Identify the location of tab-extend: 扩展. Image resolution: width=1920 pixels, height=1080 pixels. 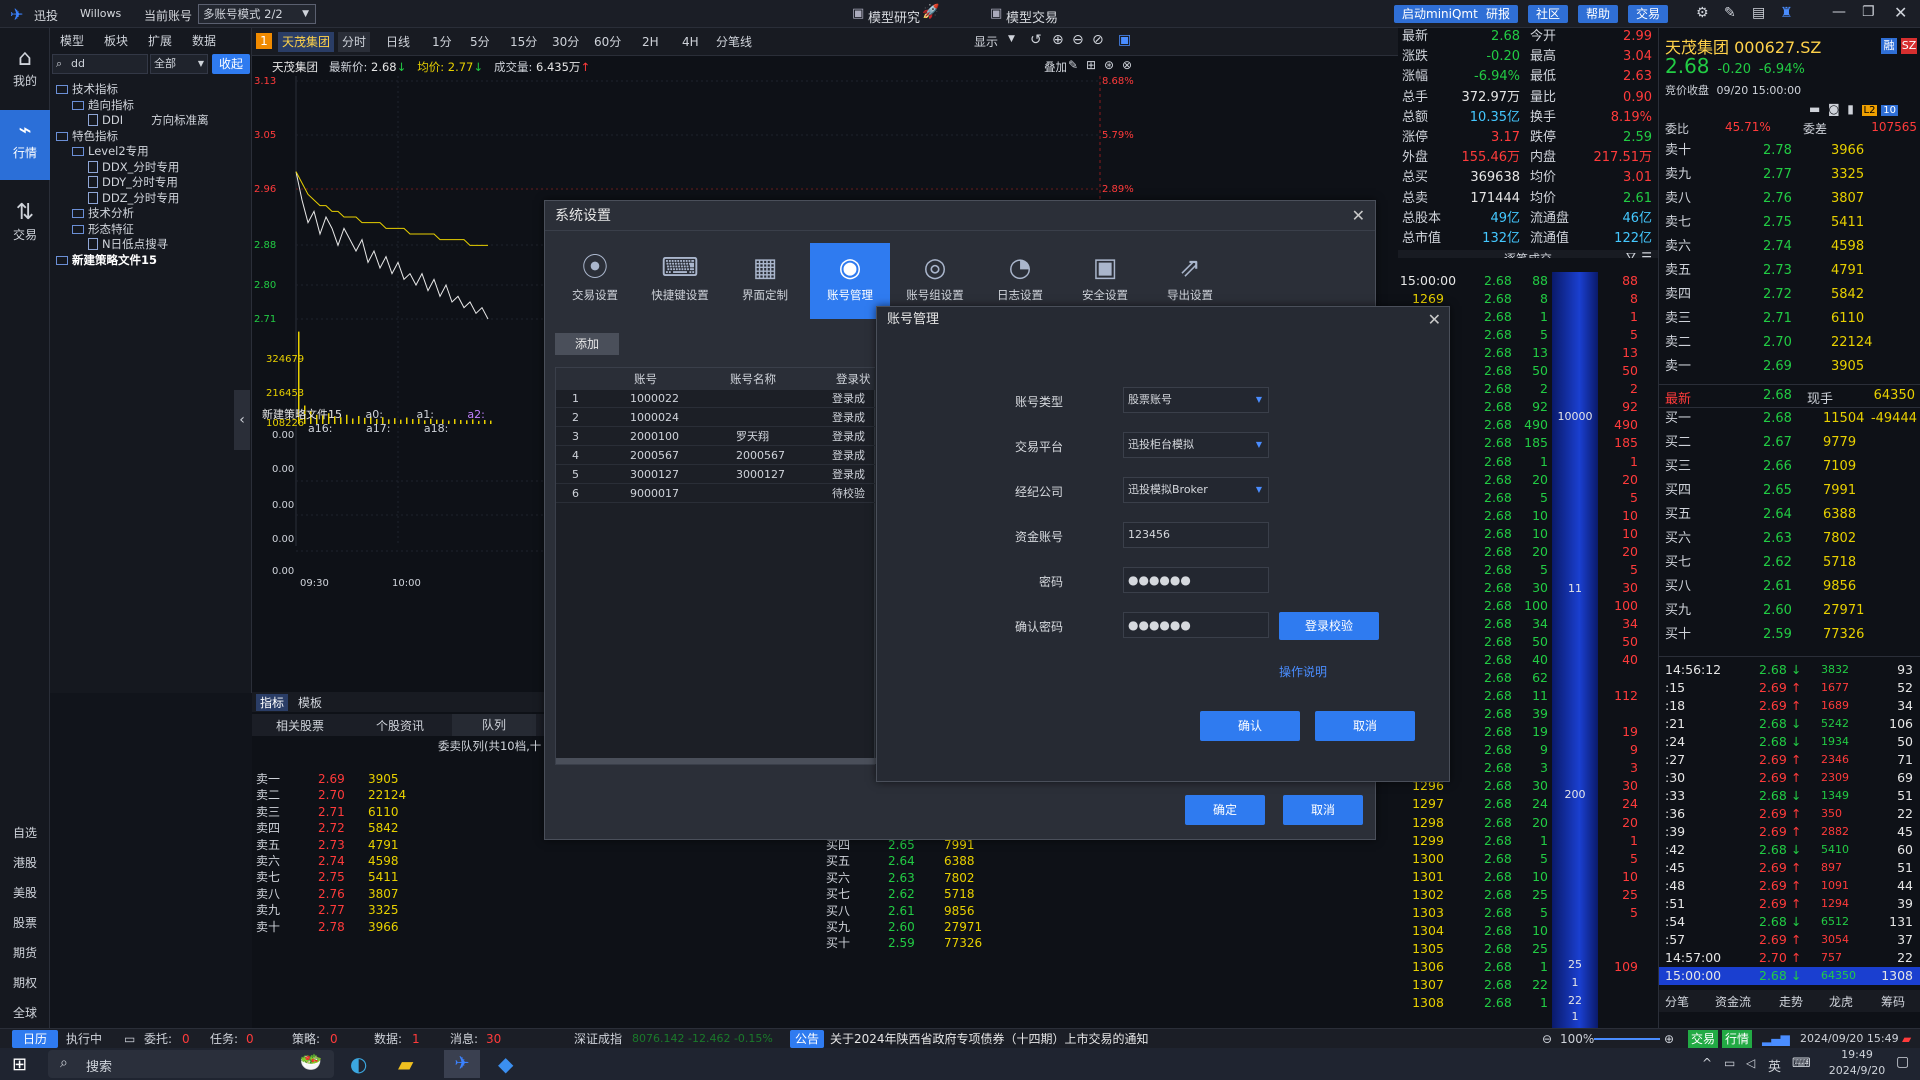
(160, 41).